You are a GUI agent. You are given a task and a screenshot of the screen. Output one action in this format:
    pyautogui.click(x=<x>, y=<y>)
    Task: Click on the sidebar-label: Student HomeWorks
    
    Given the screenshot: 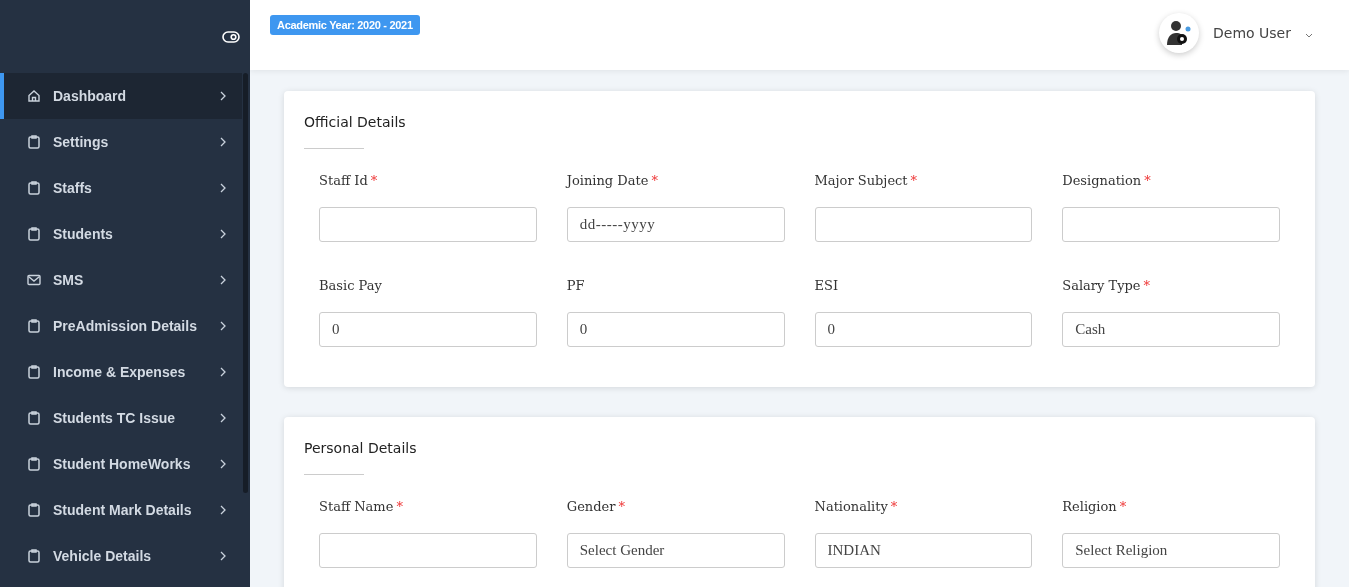 What is the action you would take?
    pyautogui.click(x=122, y=464)
    